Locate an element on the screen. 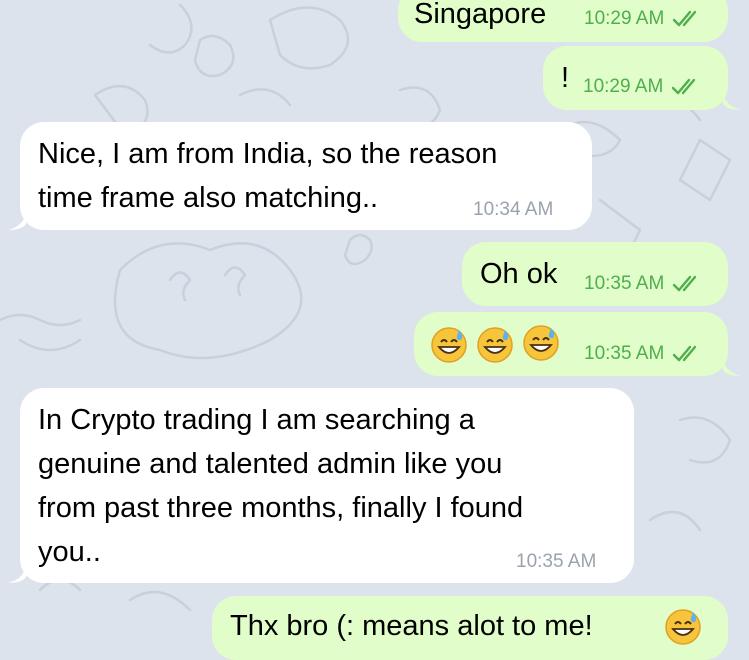 Image resolution: width=749 pixels, height=660 pixels. outgoing-message: ! 10:29 AM is located at coordinates (635, 78).